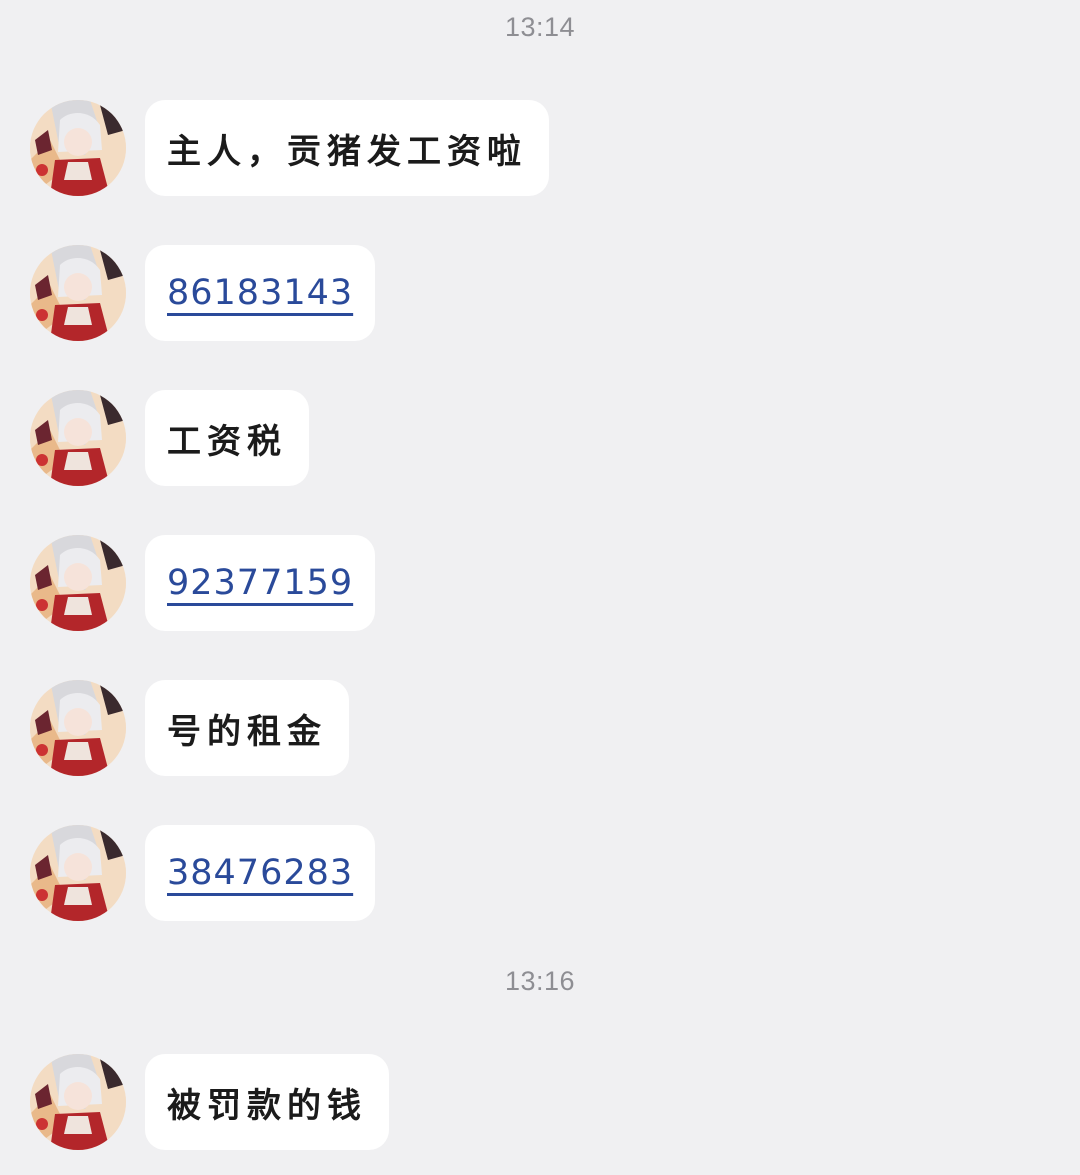 The width and height of the screenshot is (1080, 1175). I want to click on message-bubble: 号的租金, so click(247, 728).